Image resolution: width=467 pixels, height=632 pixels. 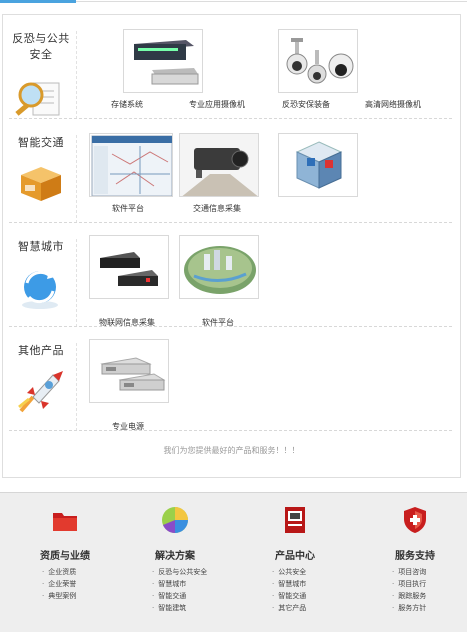 I want to click on product-dome-cameras, so click(x=318, y=61).